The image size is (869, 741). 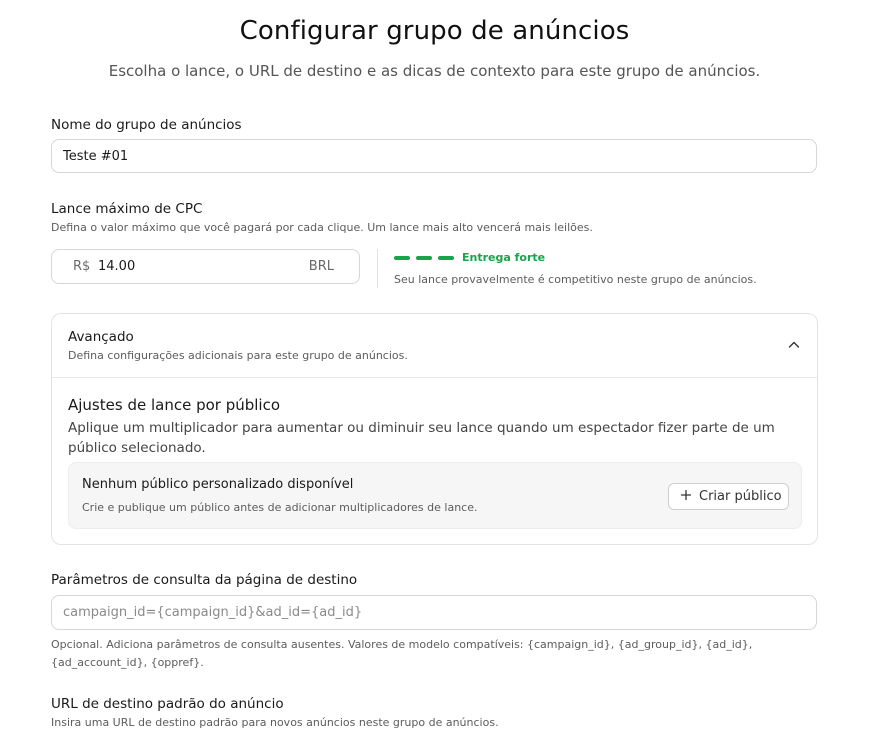 What do you see at coordinates (434, 156) in the screenshot?
I see `ad-group-name-input` at bounding box center [434, 156].